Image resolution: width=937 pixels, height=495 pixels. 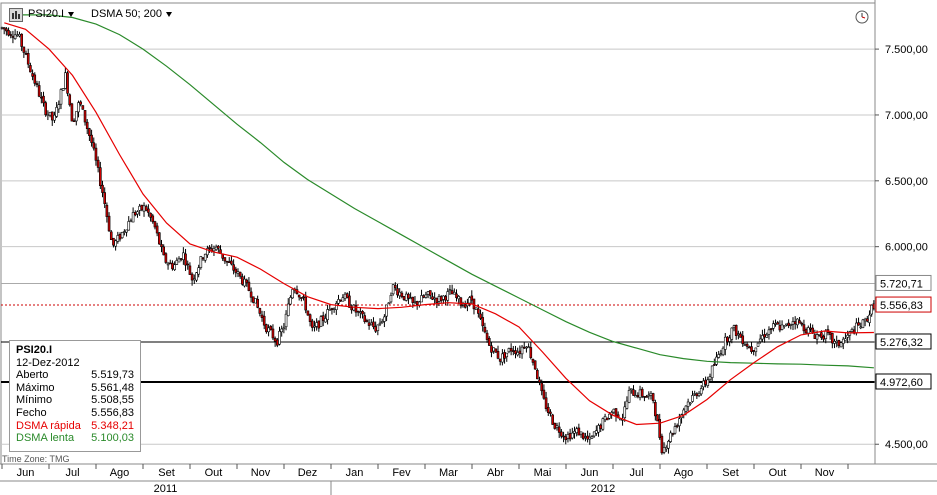 I want to click on symbol-selector: PSI20.I, so click(x=51, y=14).